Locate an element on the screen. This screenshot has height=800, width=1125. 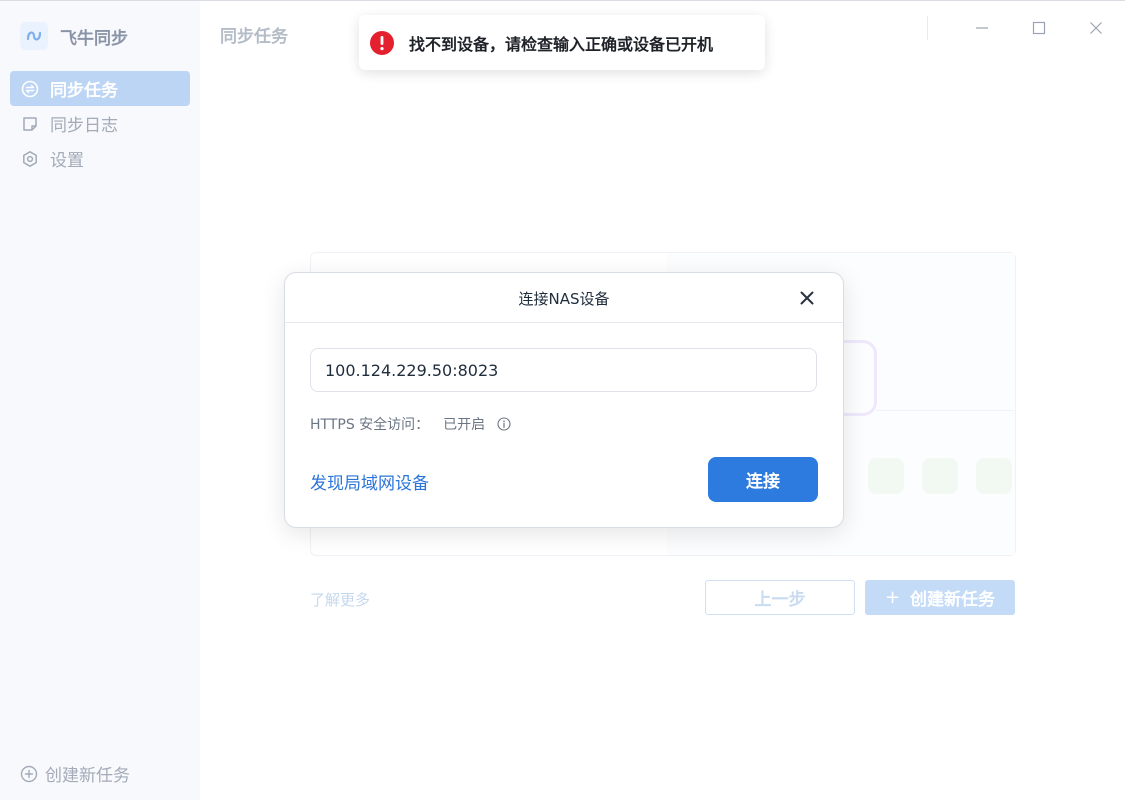
create-task-button: + 创建新任务 is located at coordinates (940, 597).